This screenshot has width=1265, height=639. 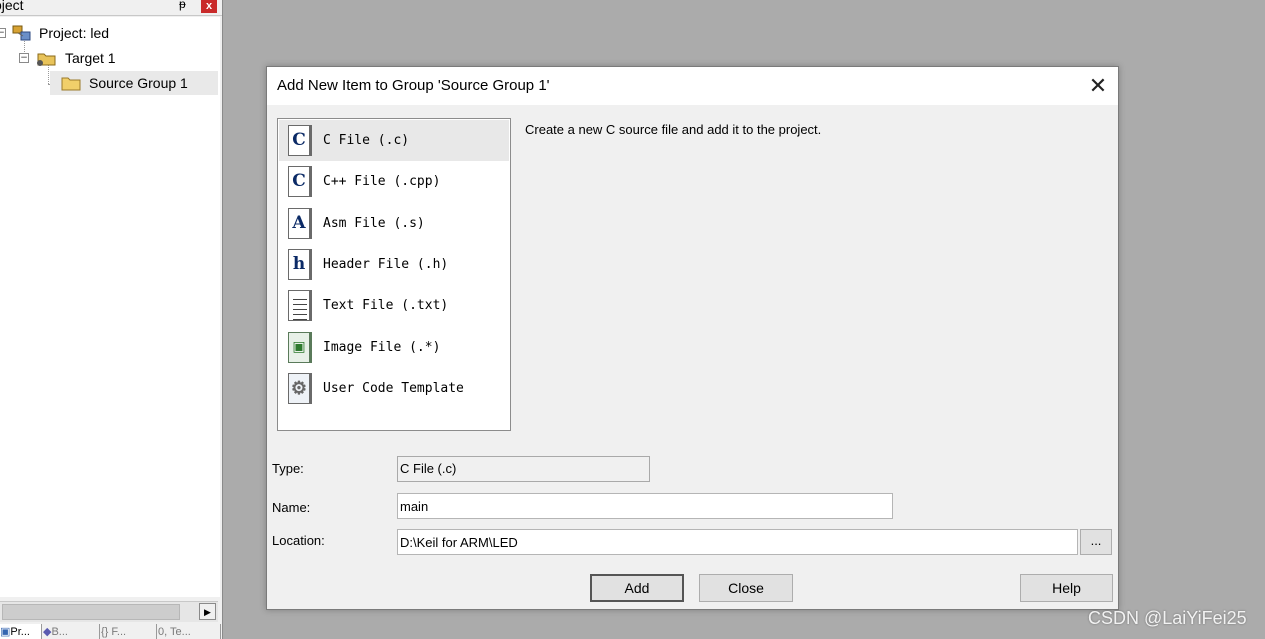 What do you see at coordinates (382, 347) in the screenshot?
I see `file-type-label: Image File (.*)` at bounding box center [382, 347].